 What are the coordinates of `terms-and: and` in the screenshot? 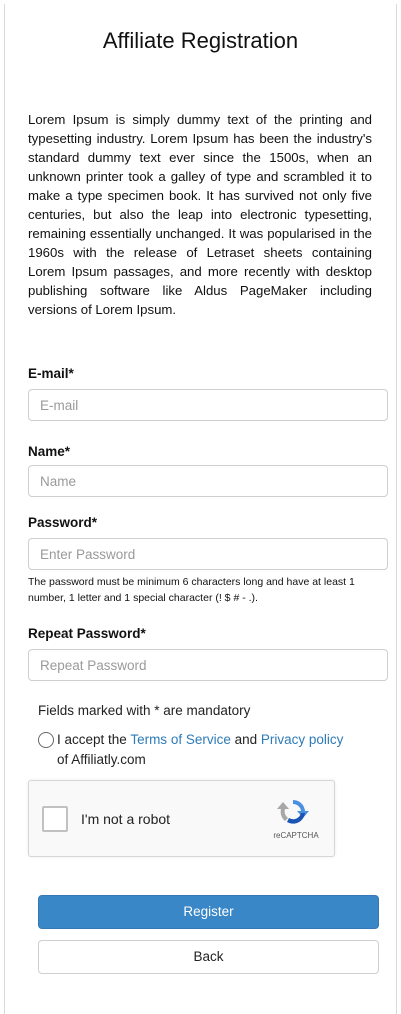 It's located at (246, 739).